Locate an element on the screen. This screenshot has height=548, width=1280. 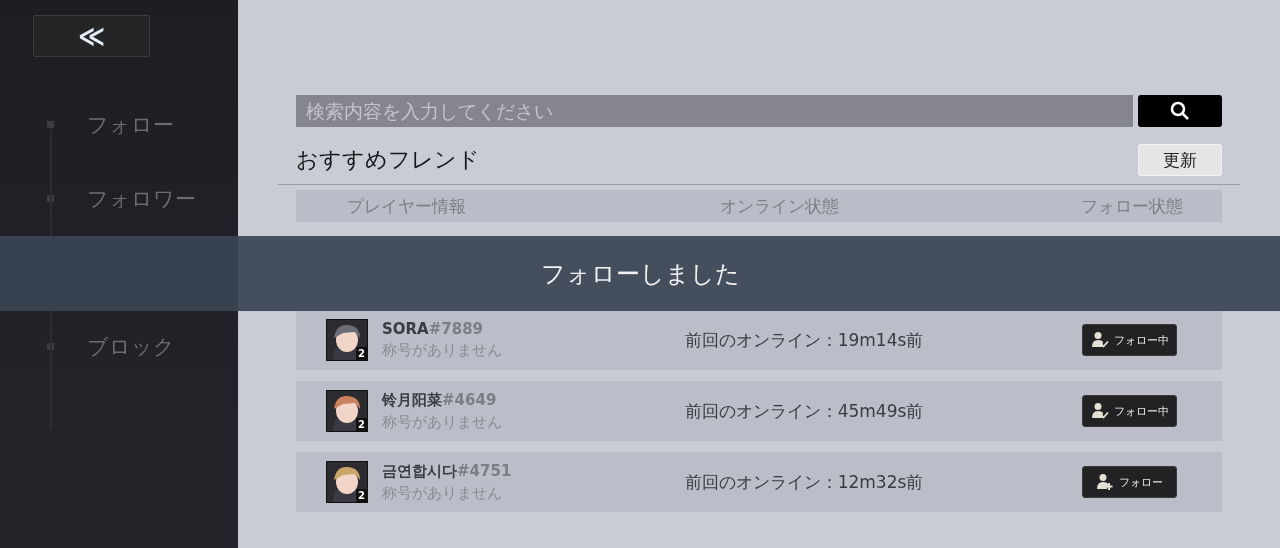
refresh-button: 更新 is located at coordinates (1180, 160).